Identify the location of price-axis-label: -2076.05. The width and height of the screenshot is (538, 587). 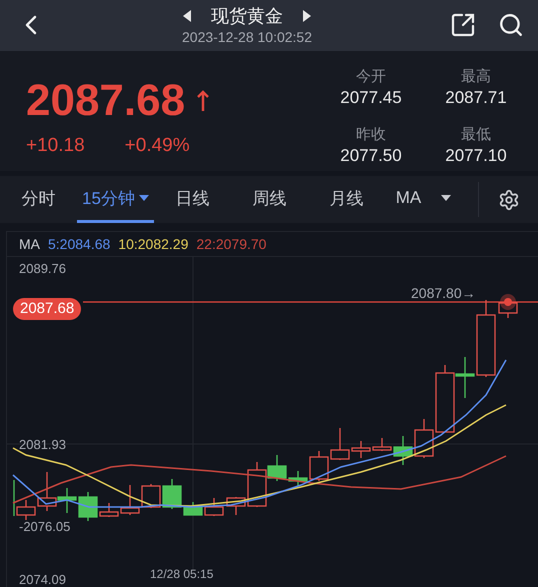
(44, 526).